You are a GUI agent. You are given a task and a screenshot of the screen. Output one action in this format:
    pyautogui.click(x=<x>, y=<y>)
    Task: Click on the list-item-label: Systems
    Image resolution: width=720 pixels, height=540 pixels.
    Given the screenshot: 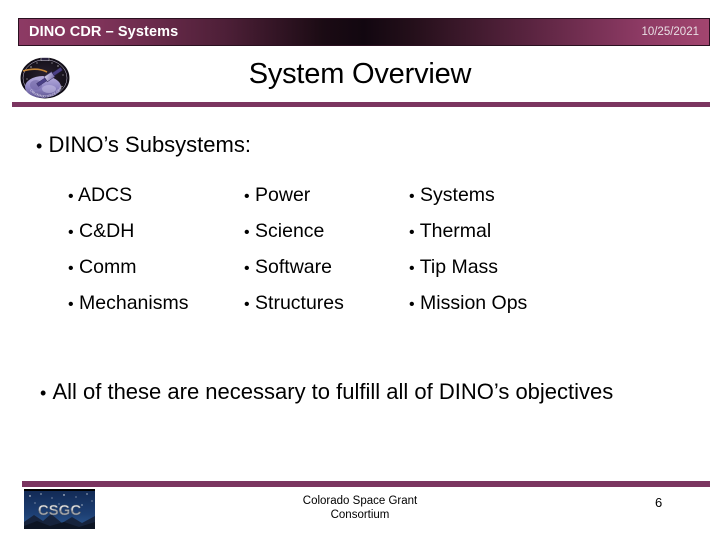 What is the action you would take?
    pyautogui.click(x=457, y=195)
    